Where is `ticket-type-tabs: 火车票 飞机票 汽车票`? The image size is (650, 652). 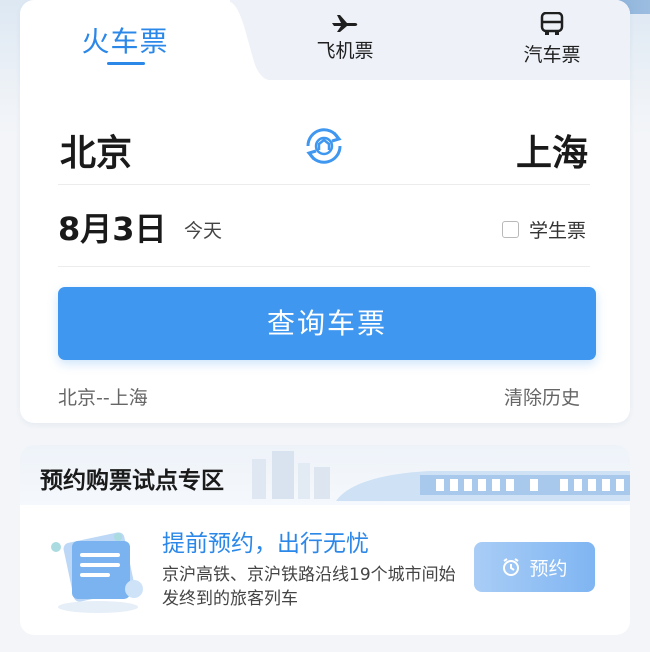
ticket-type-tabs: 火车票 飞机票 汽车票 is located at coordinates (325, 40).